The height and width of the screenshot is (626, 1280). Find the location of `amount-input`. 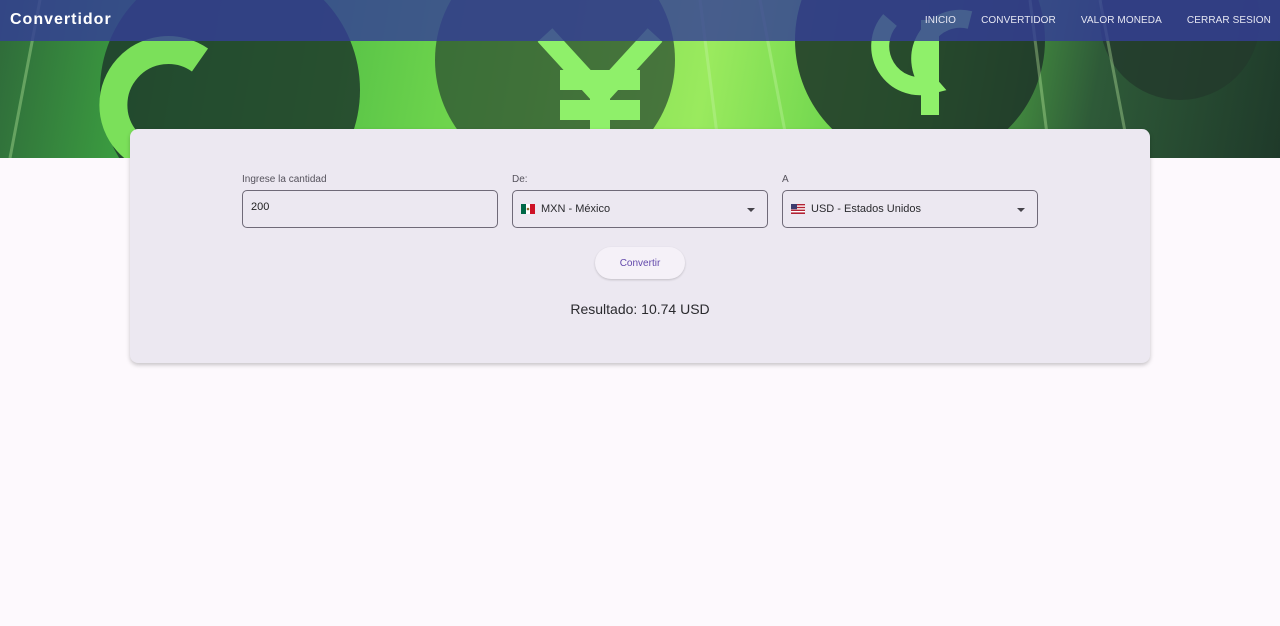

amount-input is located at coordinates (366, 207).